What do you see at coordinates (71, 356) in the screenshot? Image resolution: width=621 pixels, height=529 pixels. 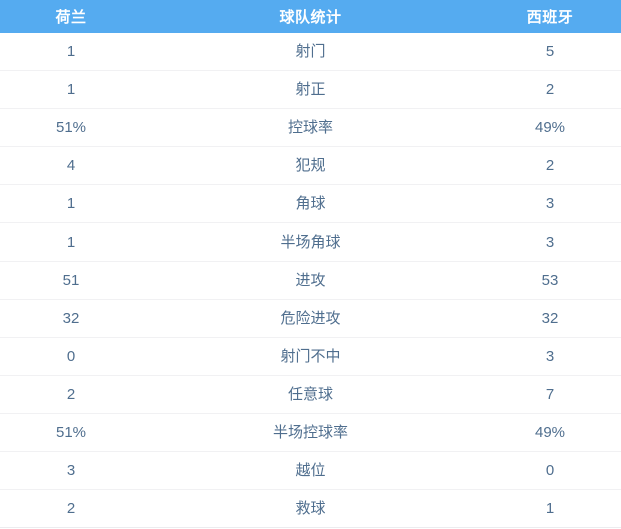 I see `home-value: 0` at bounding box center [71, 356].